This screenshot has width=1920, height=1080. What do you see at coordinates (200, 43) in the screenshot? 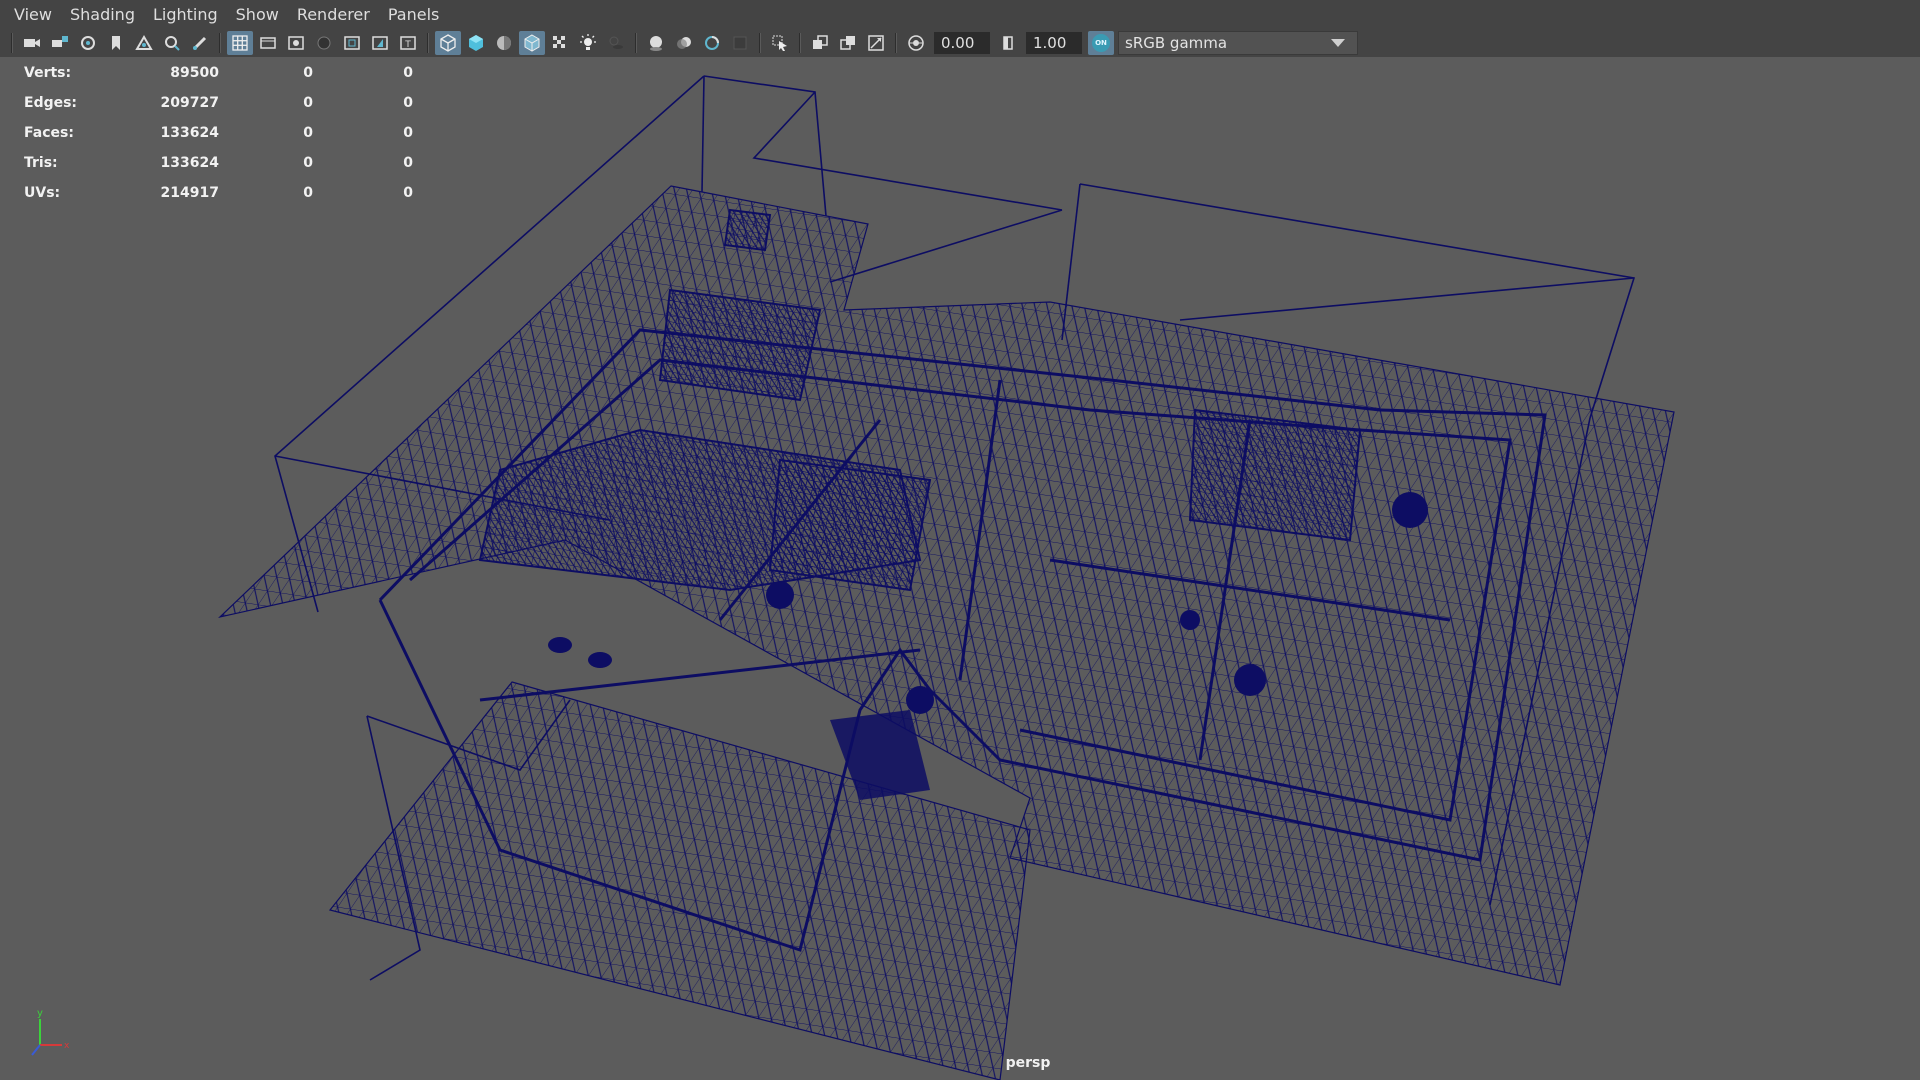
I see `grease-pencil-icon` at bounding box center [200, 43].